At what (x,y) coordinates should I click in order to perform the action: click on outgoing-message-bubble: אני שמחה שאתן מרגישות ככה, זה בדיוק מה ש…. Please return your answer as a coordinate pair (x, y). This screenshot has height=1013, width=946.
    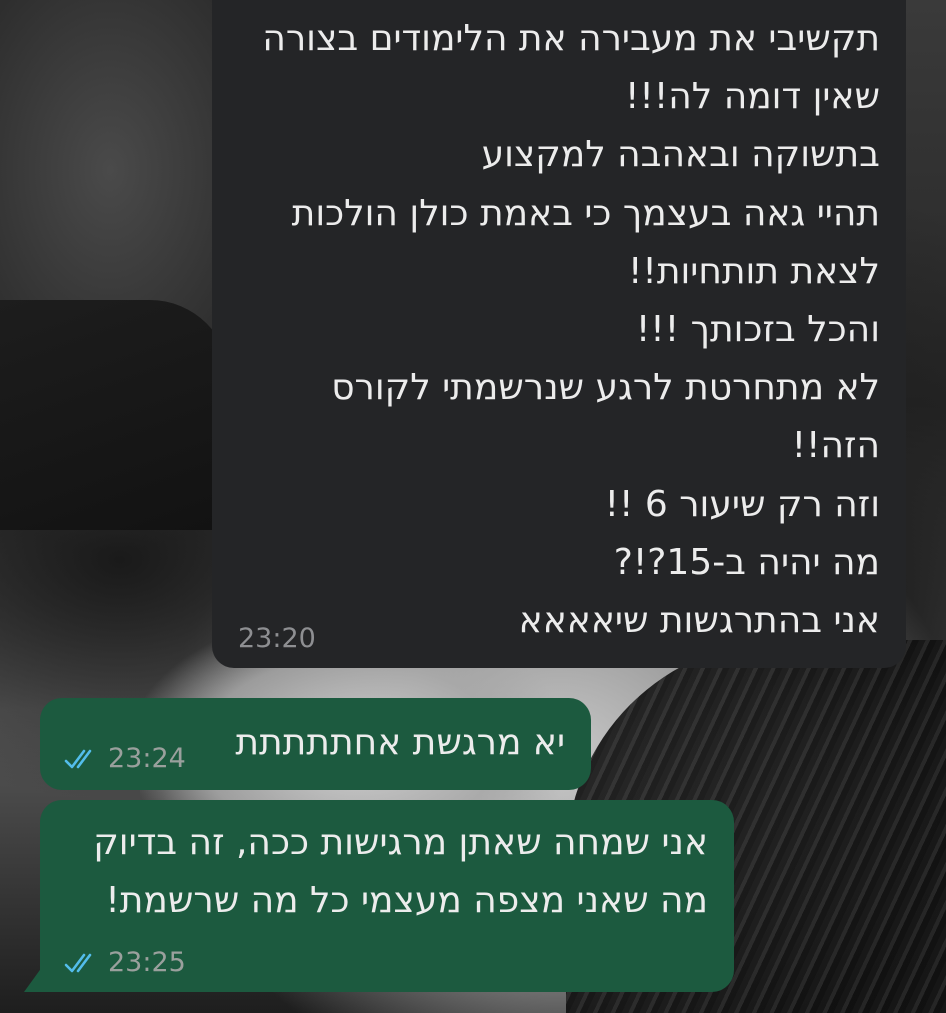
    Looking at the image, I should click on (387, 896).